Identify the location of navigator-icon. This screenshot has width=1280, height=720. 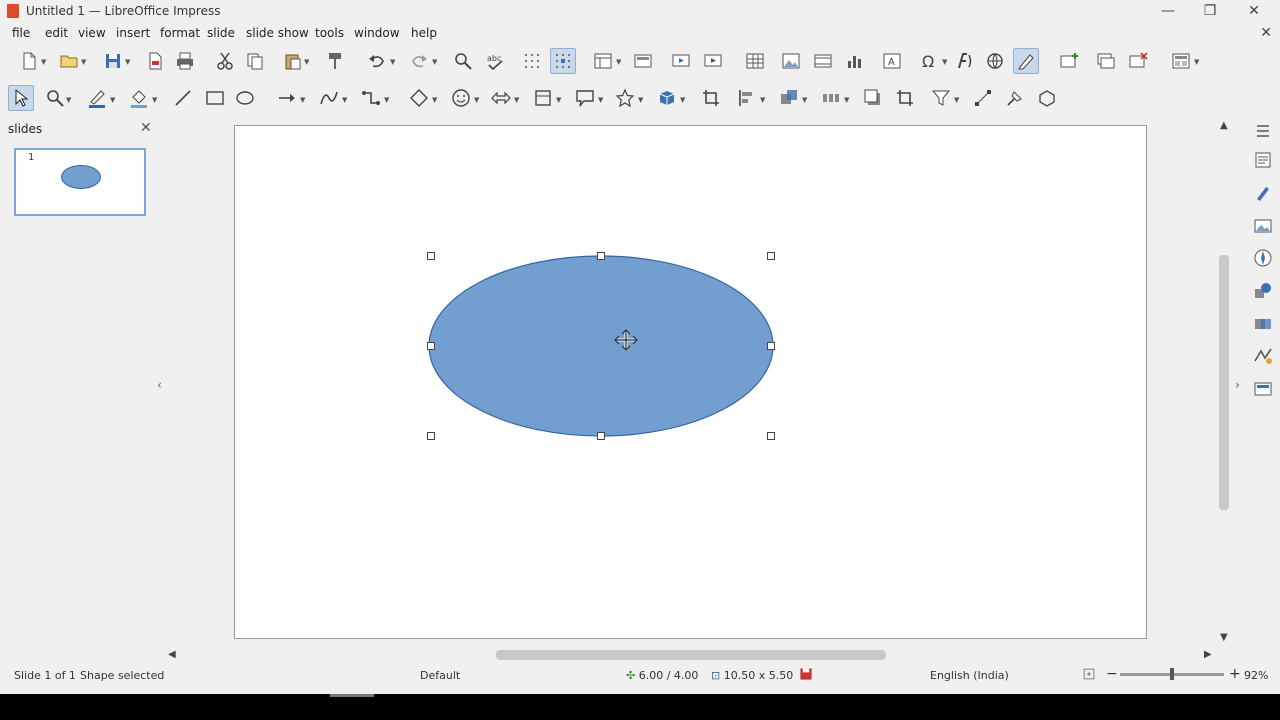
(1263, 258).